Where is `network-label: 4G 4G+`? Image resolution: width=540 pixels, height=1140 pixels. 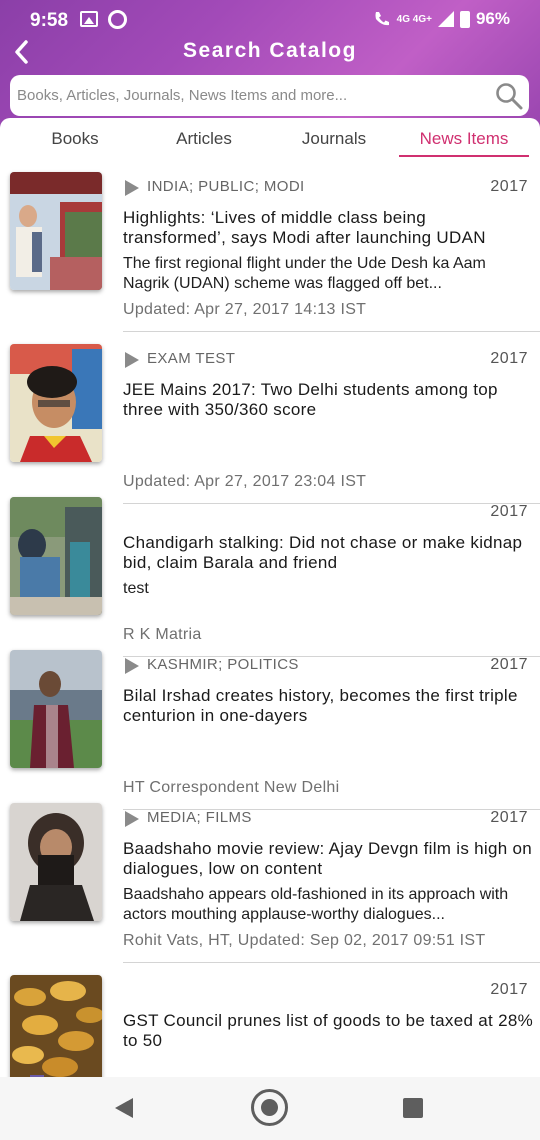 network-label: 4G 4G+ is located at coordinates (414, 19).